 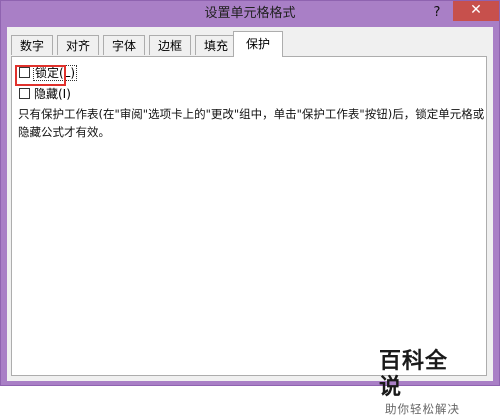 I want to click on tab-border: 边框, so click(x=170, y=45).